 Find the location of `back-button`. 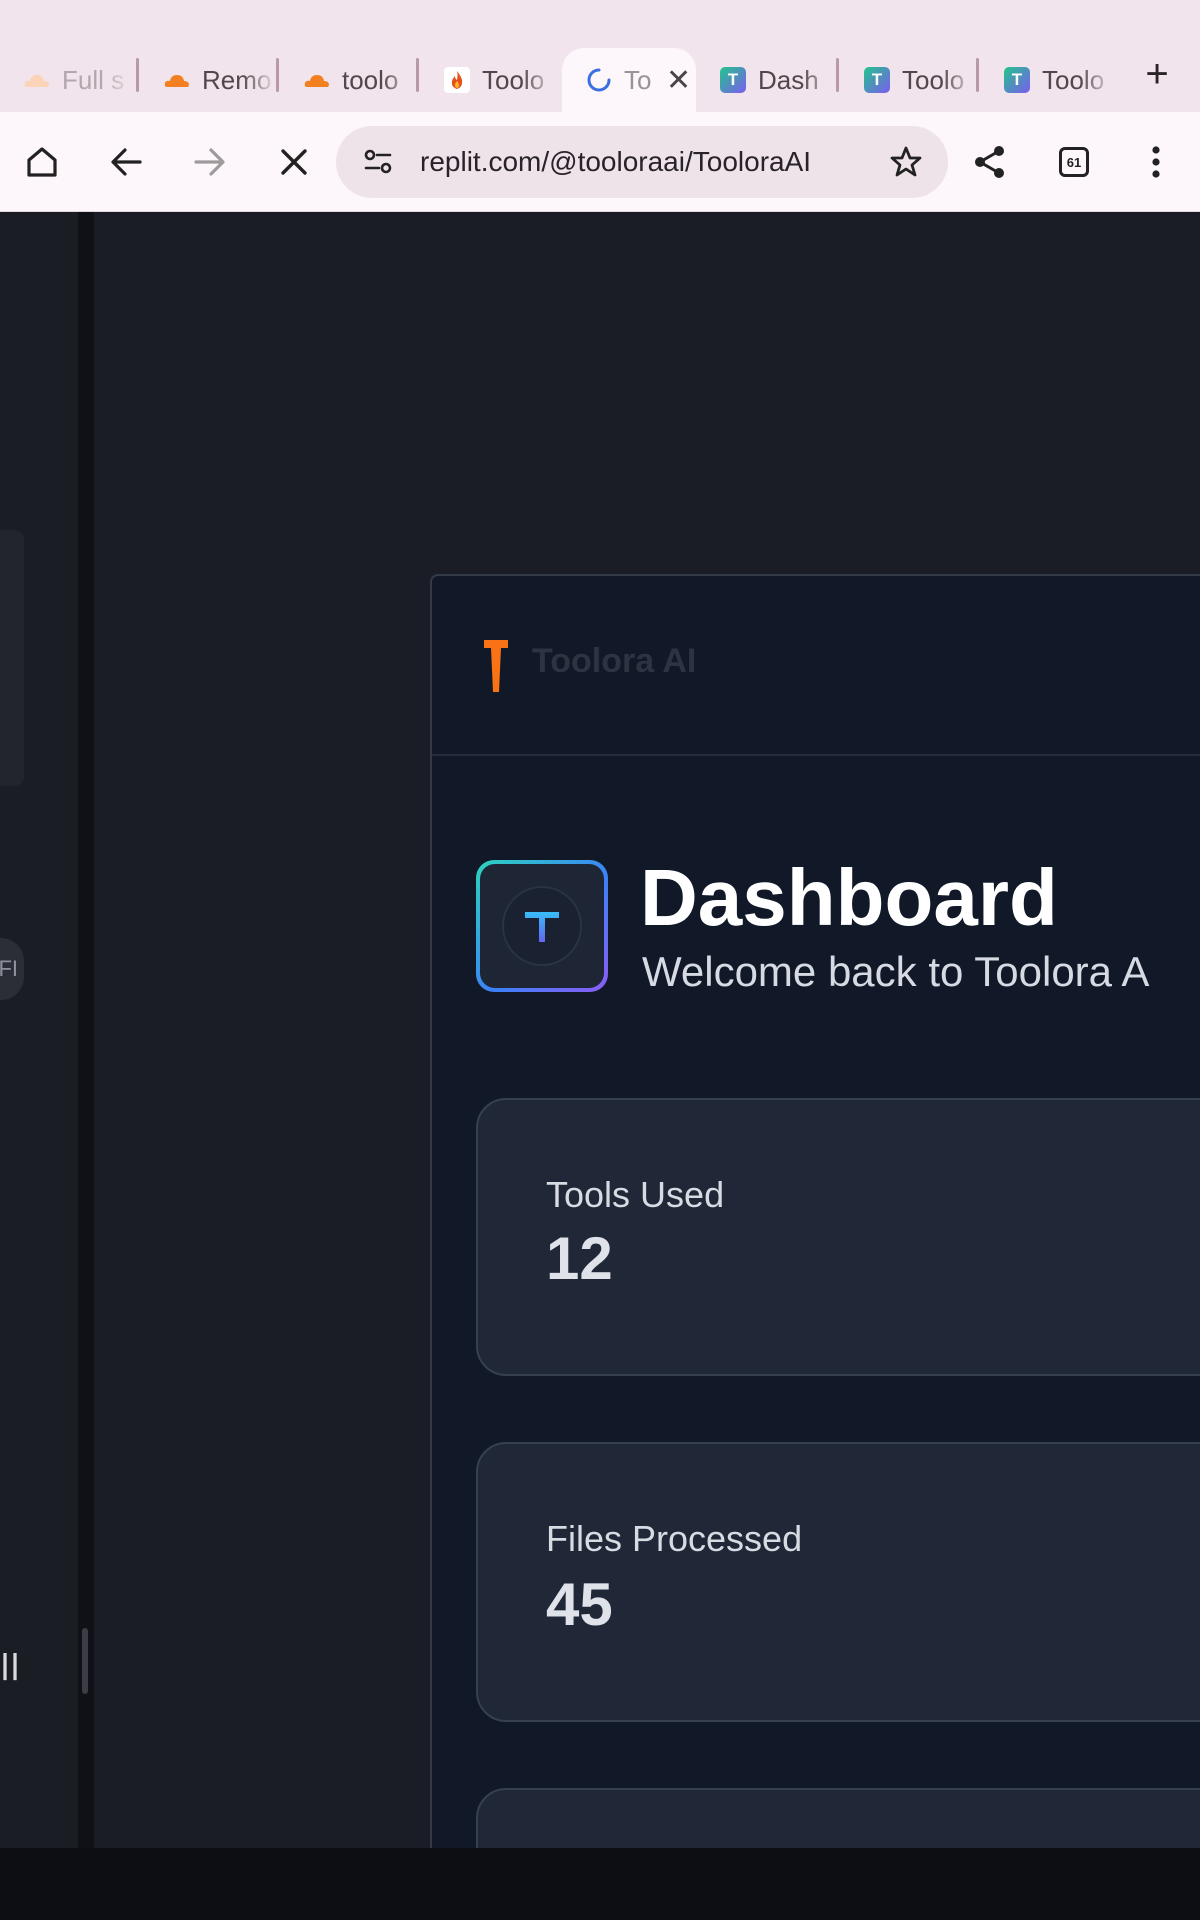

back-button is located at coordinates (126, 162).